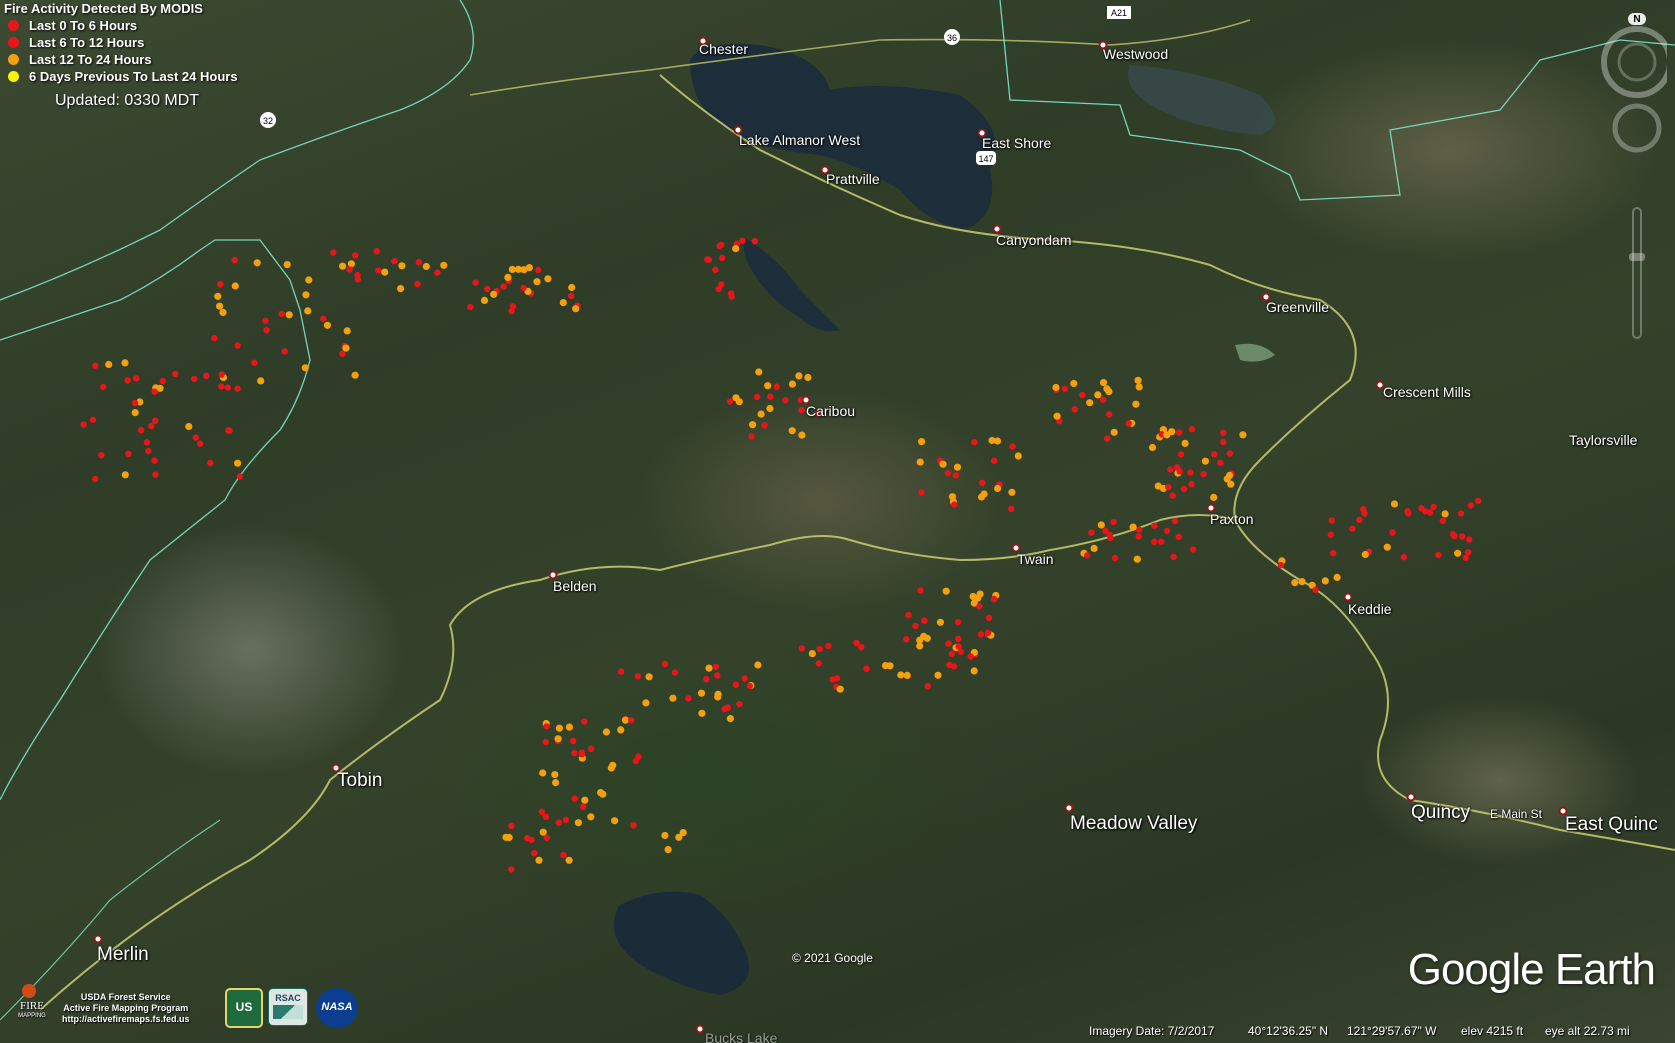 The image size is (1675, 1043). Describe the element at coordinates (1152, 1031) in the screenshot. I see `imagery-date: Imagery Date: 7/2/2017` at that location.